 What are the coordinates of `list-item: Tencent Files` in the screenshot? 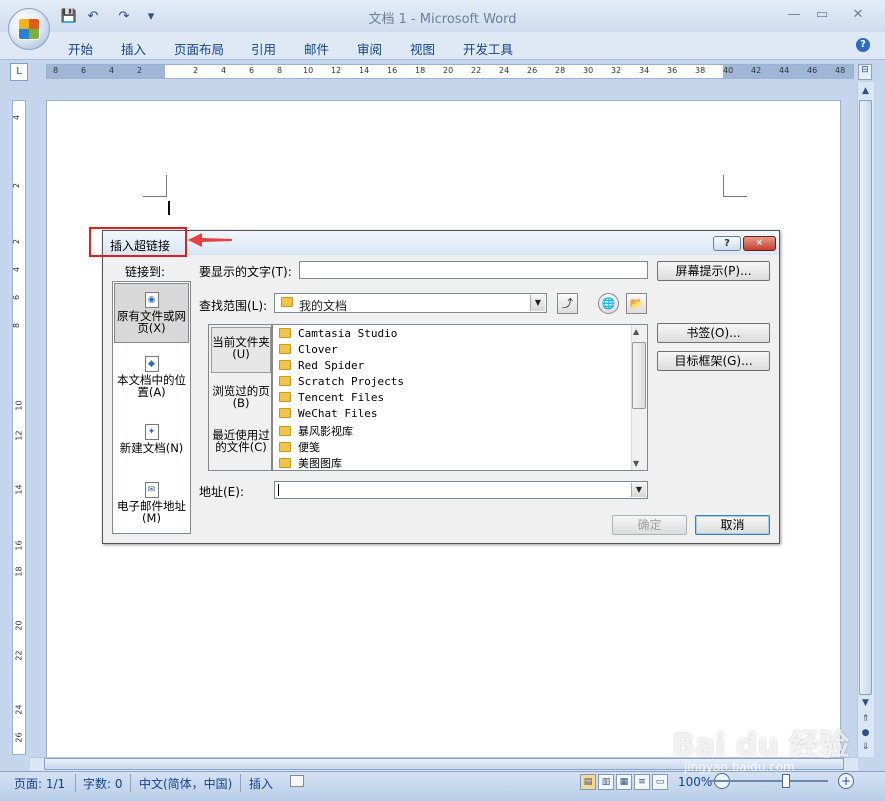 It's located at (331, 397).